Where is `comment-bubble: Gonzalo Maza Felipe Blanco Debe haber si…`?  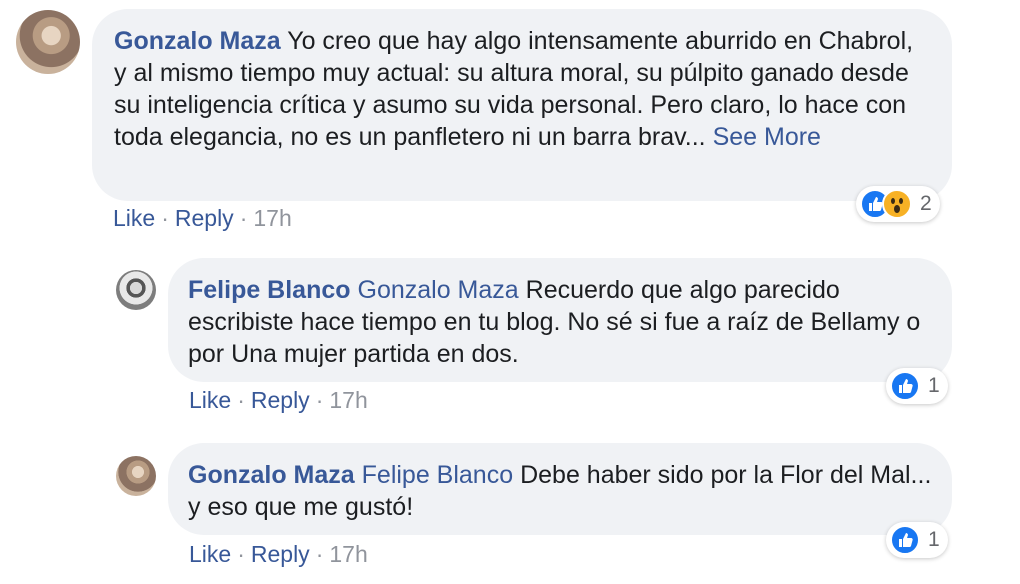 comment-bubble: Gonzalo Maza Felipe Blanco Debe haber si… is located at coordinates (560, 489).